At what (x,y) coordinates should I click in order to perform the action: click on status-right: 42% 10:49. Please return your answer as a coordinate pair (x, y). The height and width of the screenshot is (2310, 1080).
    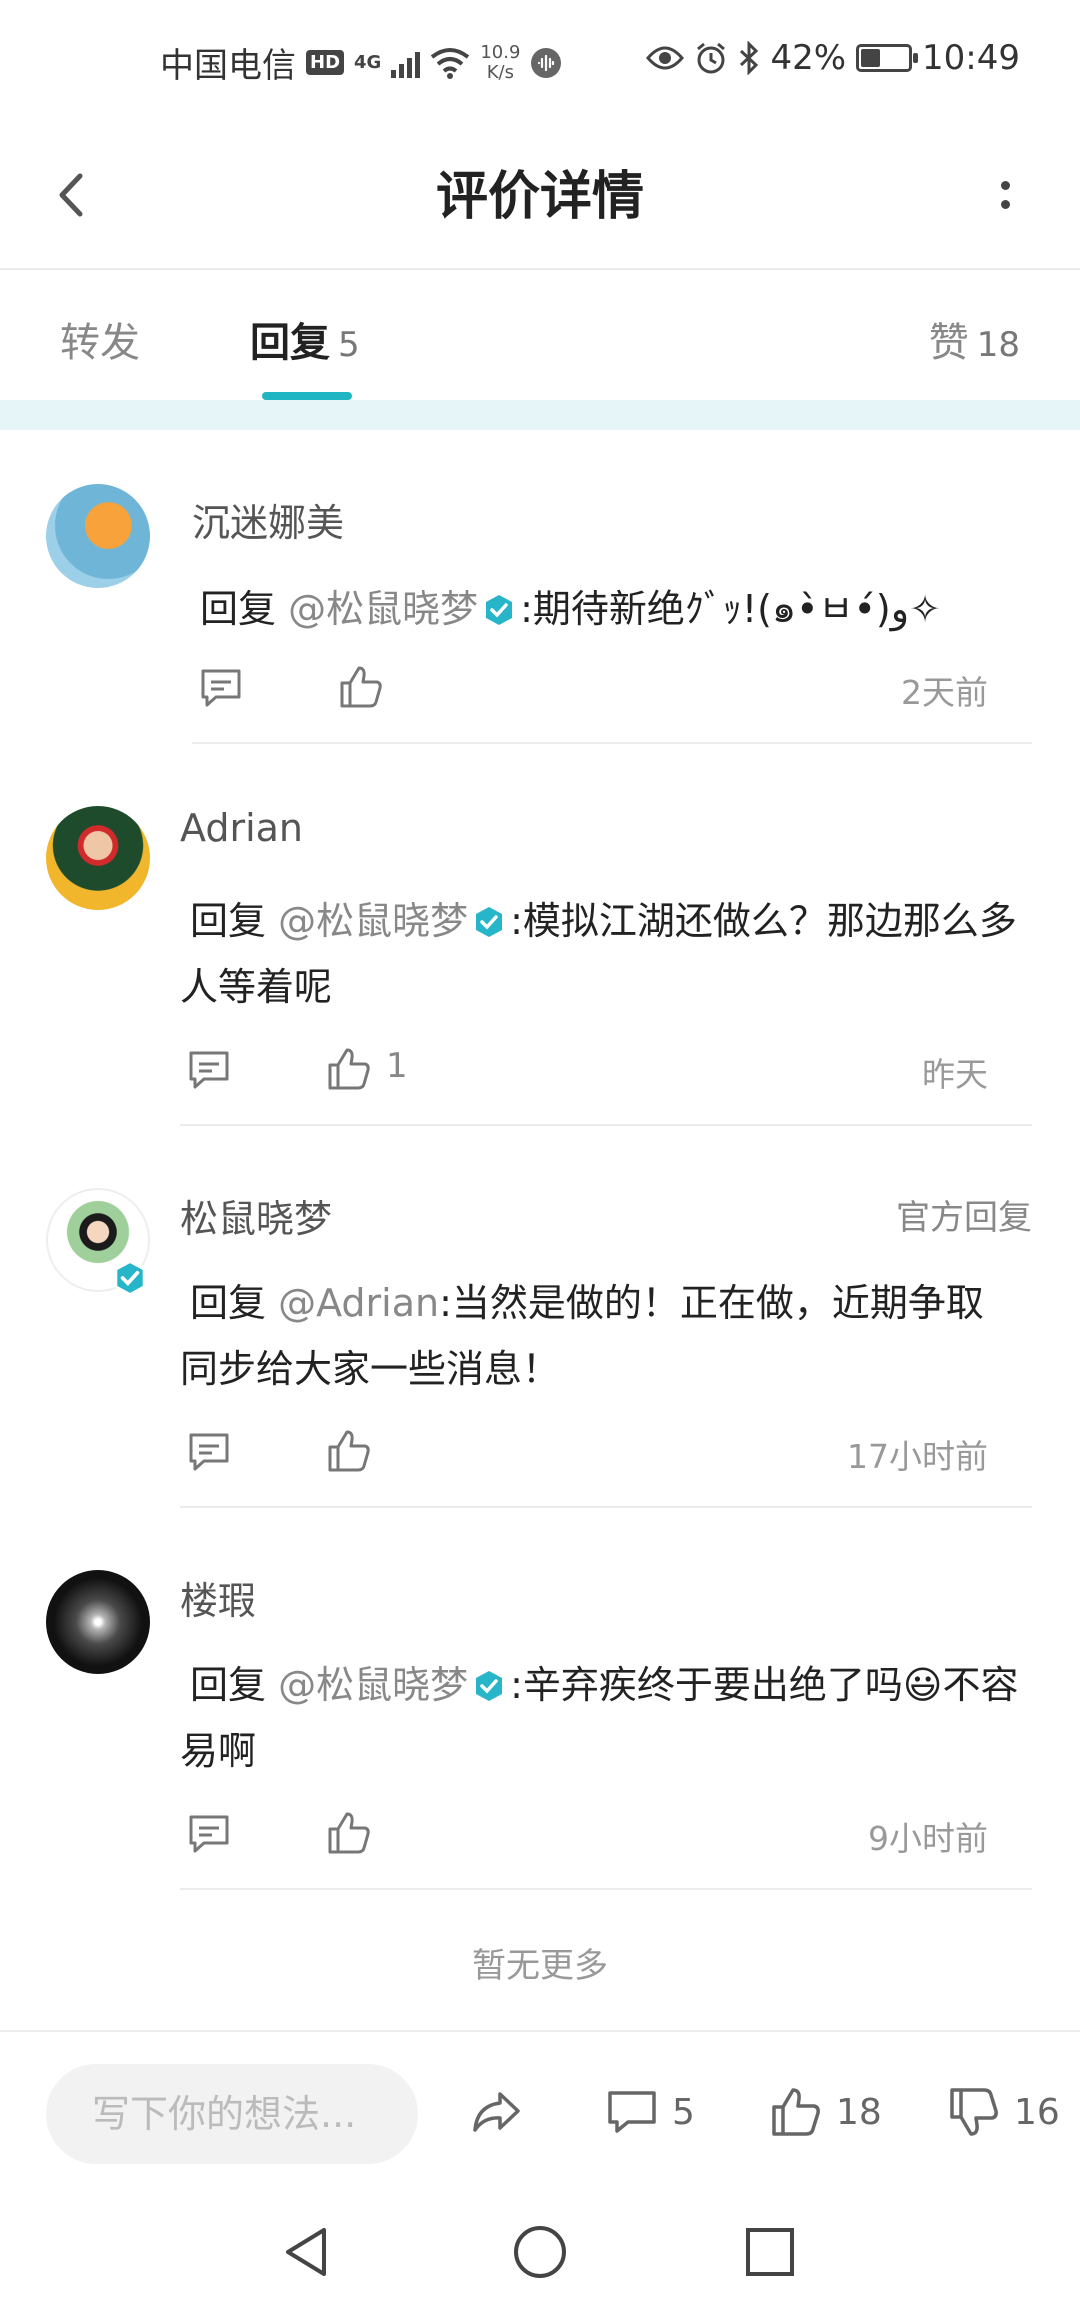
    Looking at the image, I should click on (833, 58).